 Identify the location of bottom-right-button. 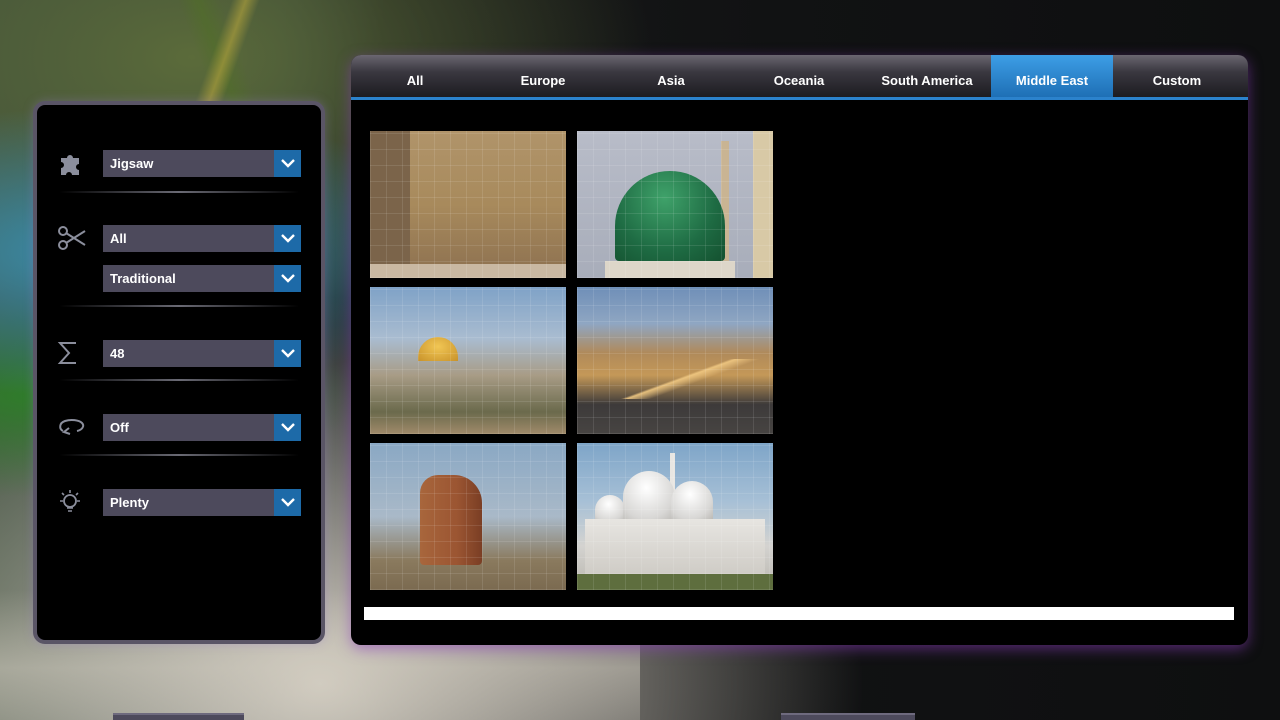
(848, 716).